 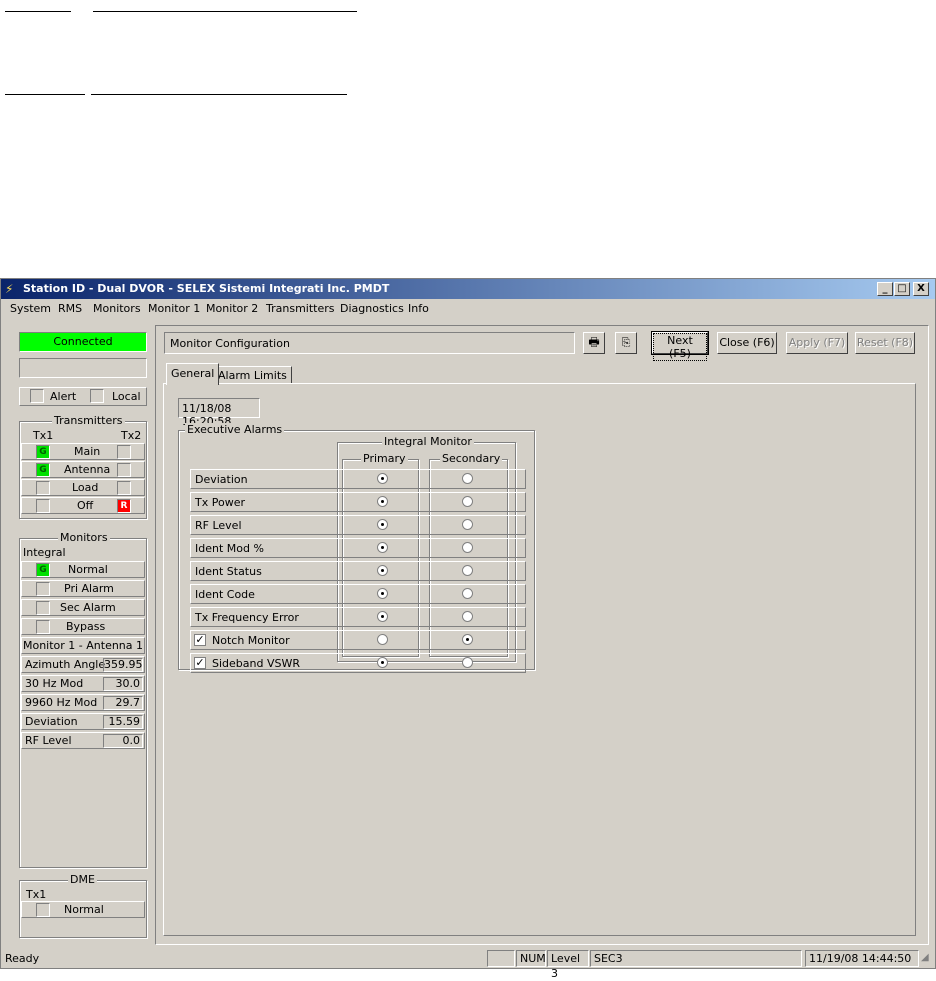 What do you see at coordinates (358, 594) in the screenshot?
I see `alarm-row-ident-code: Ident Code` at bounding box center [358, 594].